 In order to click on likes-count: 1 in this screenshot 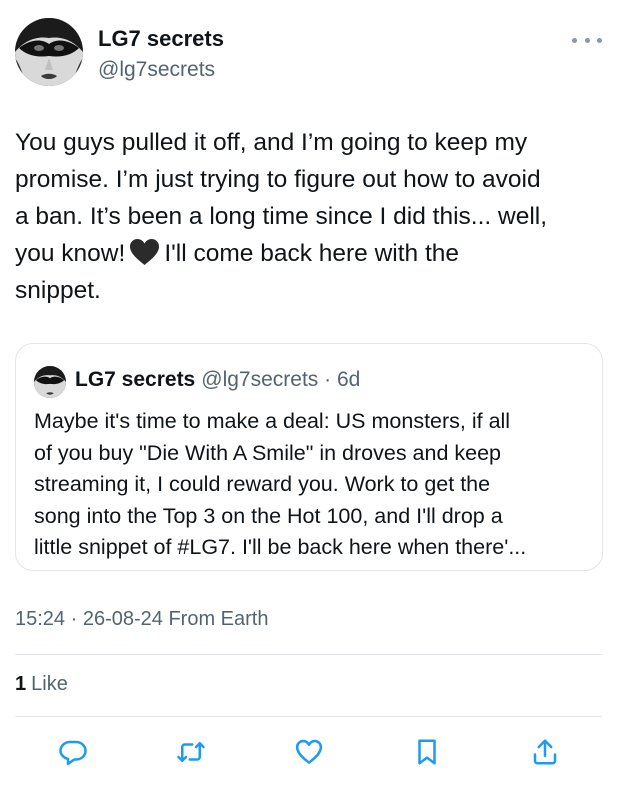, I will do `click(21, 684)`.